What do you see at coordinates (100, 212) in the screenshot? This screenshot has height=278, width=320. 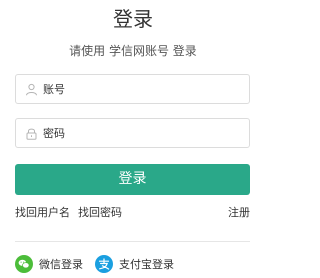 I see `recover-password-link: 找回密码` at bounding box center [100, 212].